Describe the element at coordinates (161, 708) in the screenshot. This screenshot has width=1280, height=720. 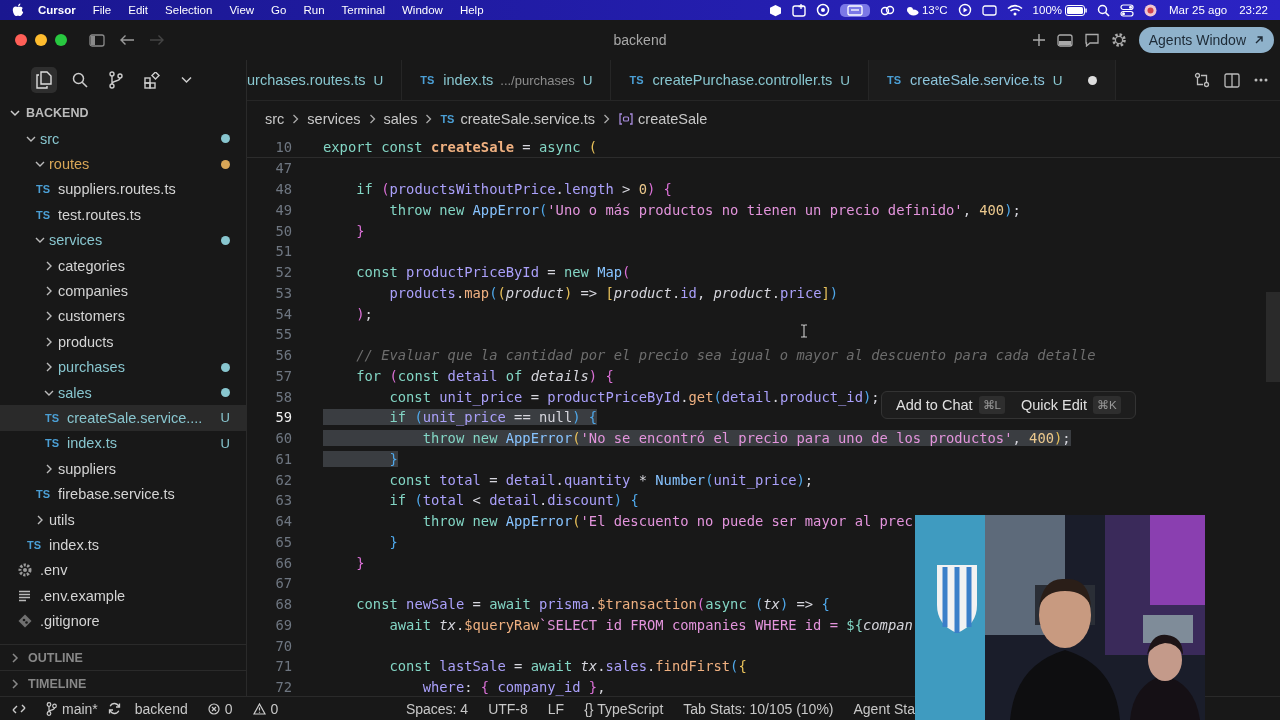
I see `workspace-status: backend` at that location.